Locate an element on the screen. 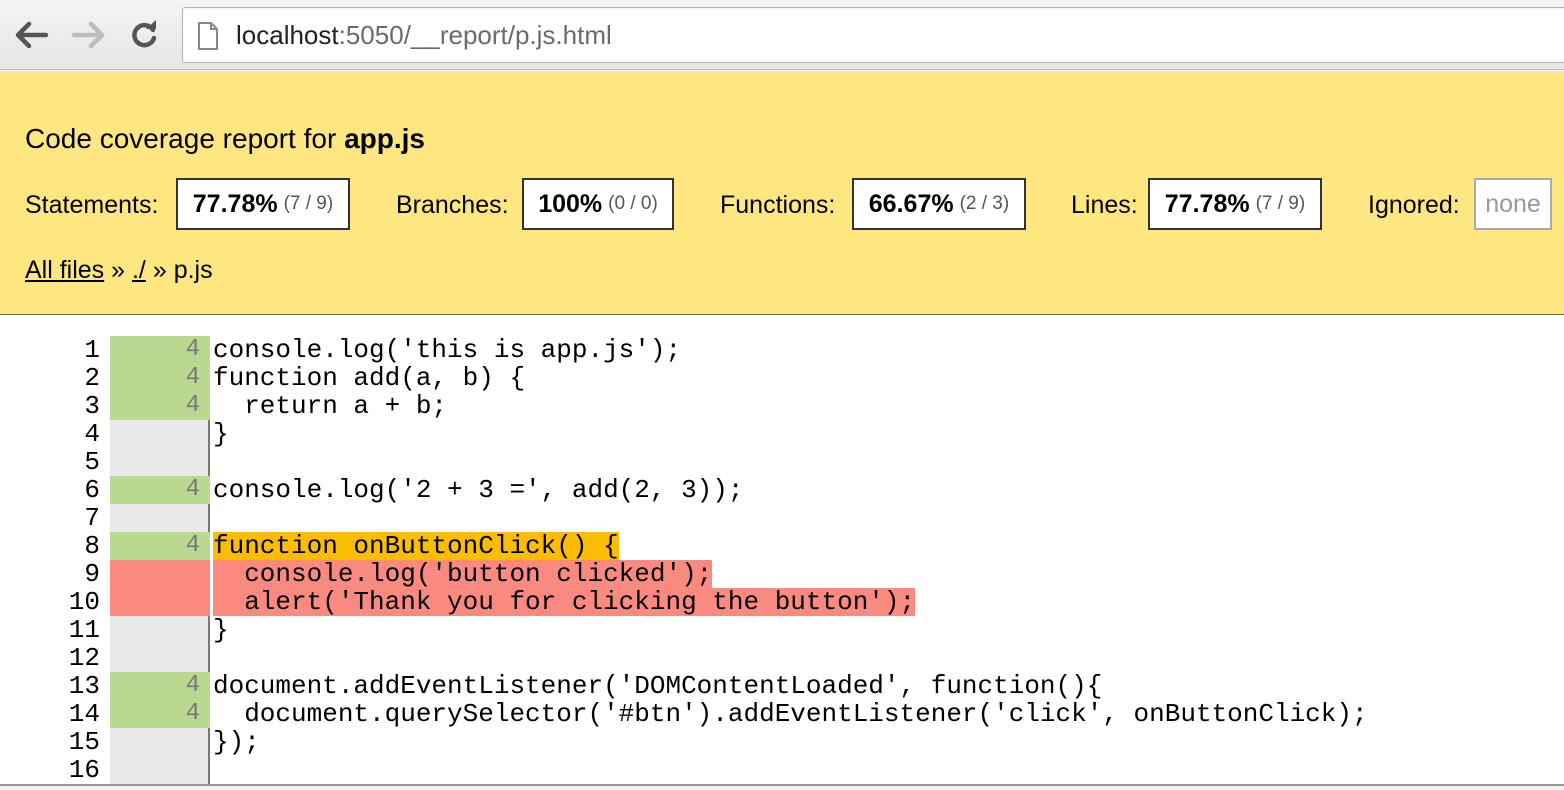 The width and height of the screenshot is (1564, 790). lines-frac: (7 / 9) is located at coordinates (1280, 203).